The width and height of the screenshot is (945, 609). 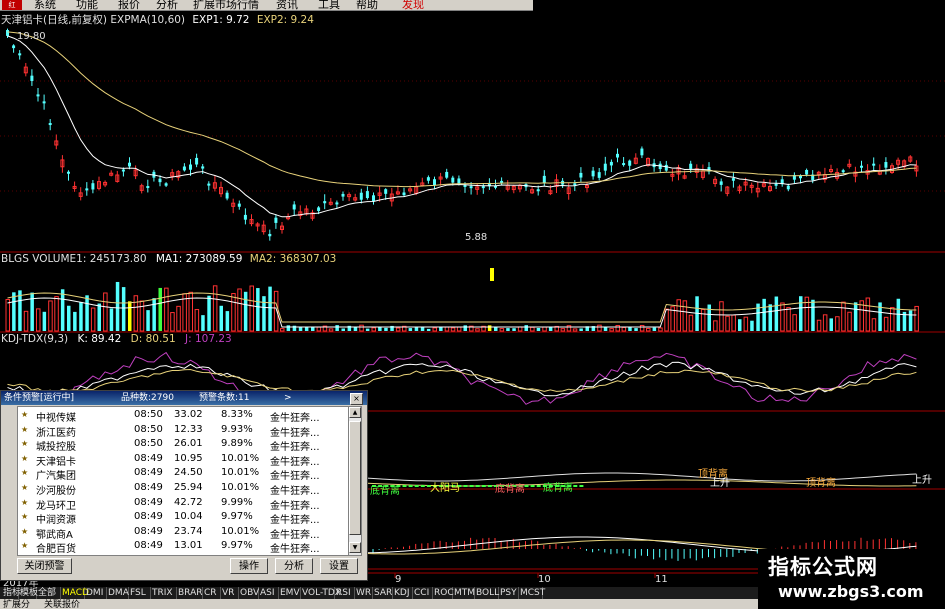 What do you see at coordinates (355, 412) in the screenshot?
I see `scroll-up-icon: ▲` at bounding box center [355, 412].